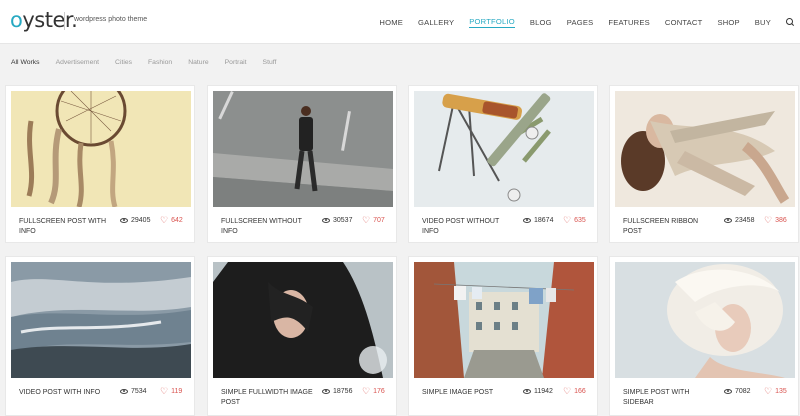 The height and width of the screenshot is (416, 800). What do you see at coordinates (775, 220) in the screenshot?
I see `like-count: ♡ 386` at bounding box center [775, 220].